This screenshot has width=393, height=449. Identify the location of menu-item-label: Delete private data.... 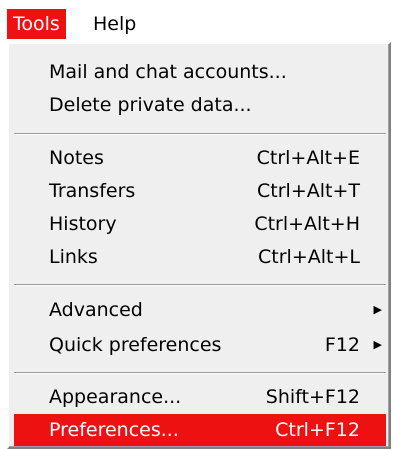
(150, 105).